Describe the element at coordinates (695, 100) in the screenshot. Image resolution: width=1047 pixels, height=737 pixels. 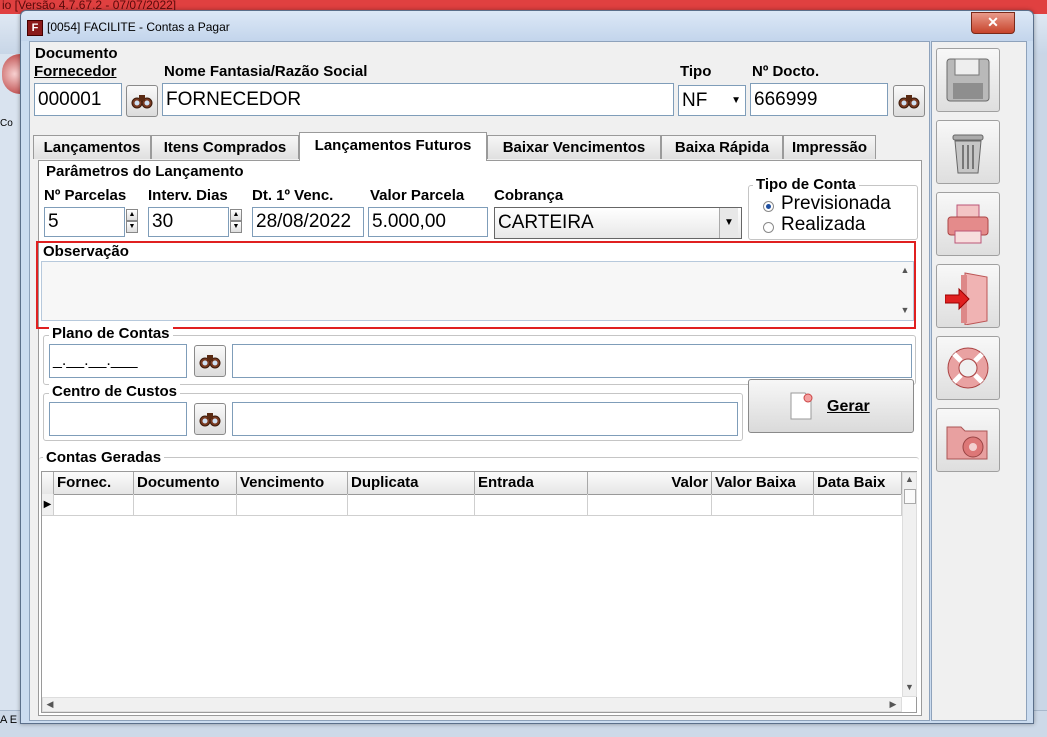
I see `tipo-select-value: NF` at that location.